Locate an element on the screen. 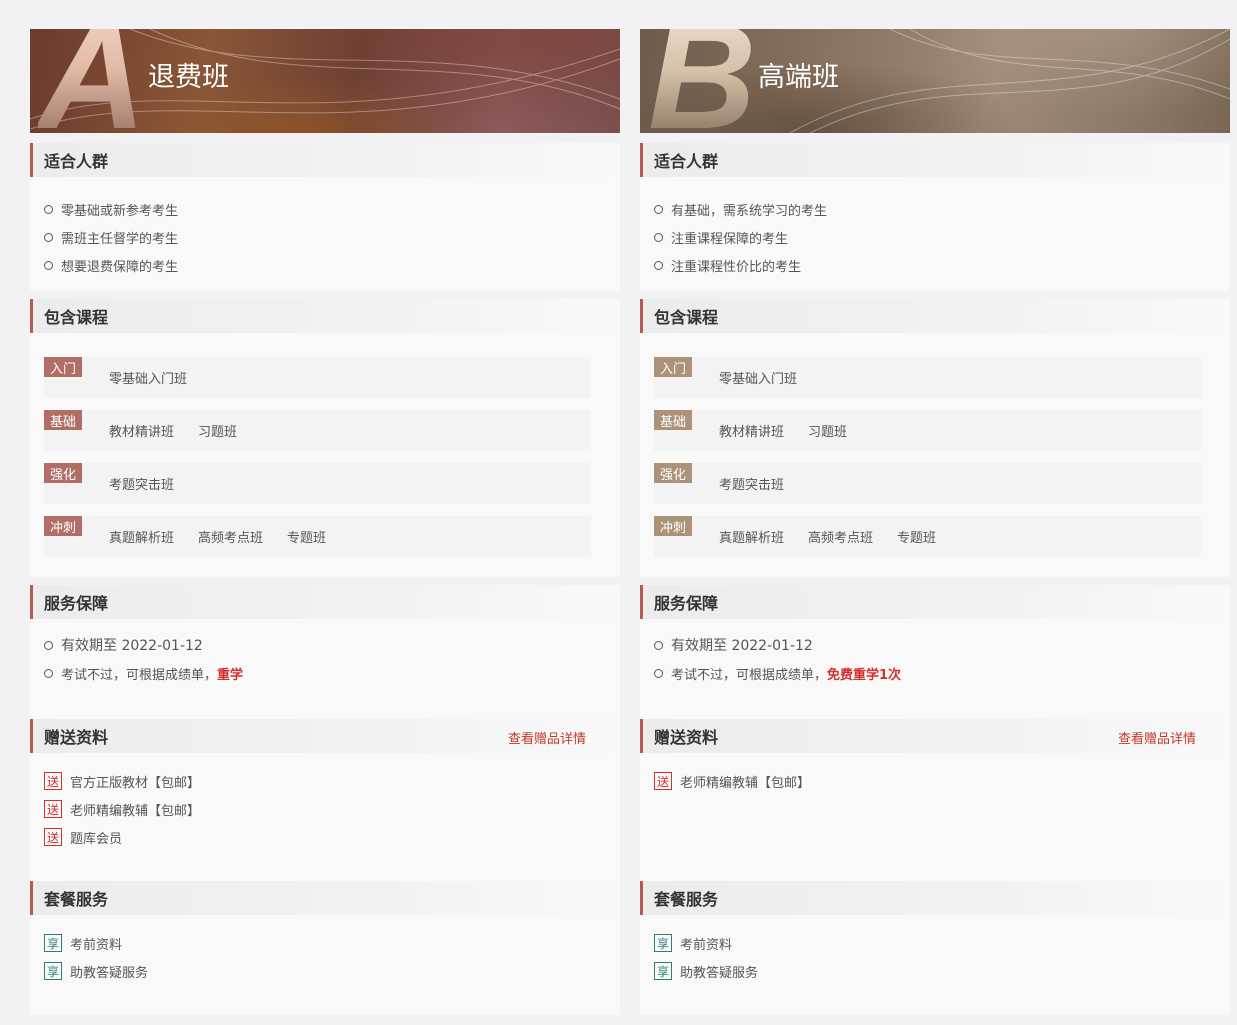 The width and height of the screenshot is (1237, 1025). list-item: 零基础或新参考考生 is located at coordinates (332, 209).